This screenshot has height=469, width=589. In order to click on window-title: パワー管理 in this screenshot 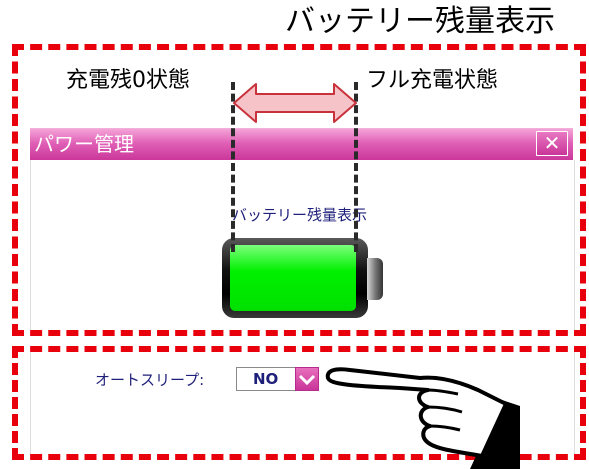, I will do `click(84, 144)`.